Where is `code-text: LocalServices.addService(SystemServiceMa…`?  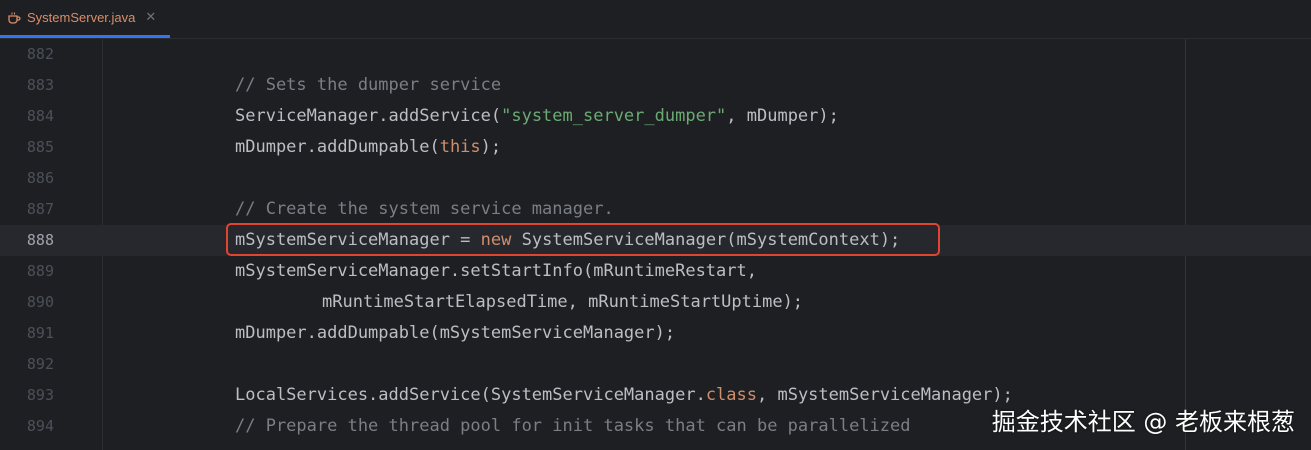
code-text: LocalServices.addService(SystemServiceMa… is located at coordinates (624, 395).